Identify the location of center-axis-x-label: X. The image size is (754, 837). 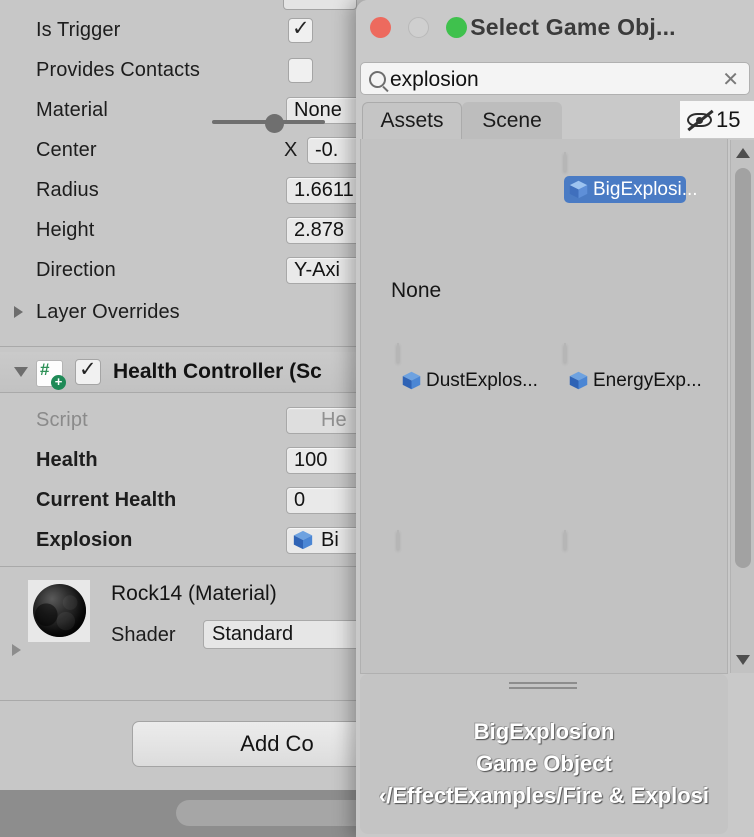
(291, 150).